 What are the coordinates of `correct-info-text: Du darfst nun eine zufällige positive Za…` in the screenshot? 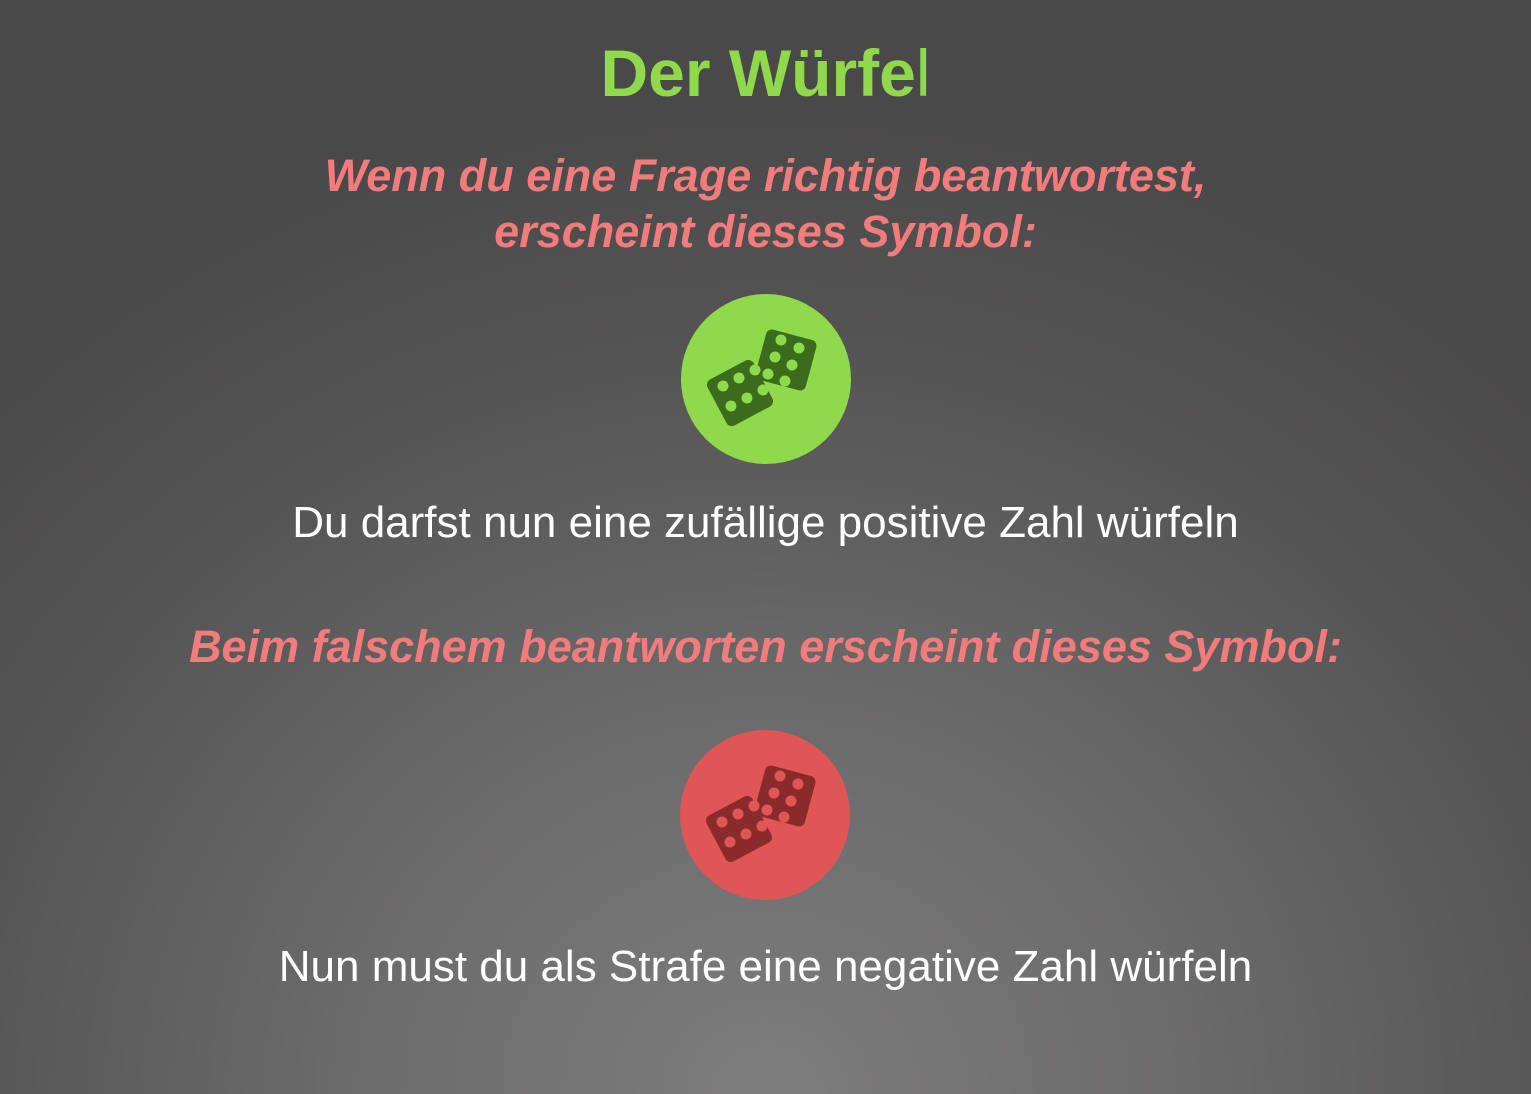 It's located at (765, 522).